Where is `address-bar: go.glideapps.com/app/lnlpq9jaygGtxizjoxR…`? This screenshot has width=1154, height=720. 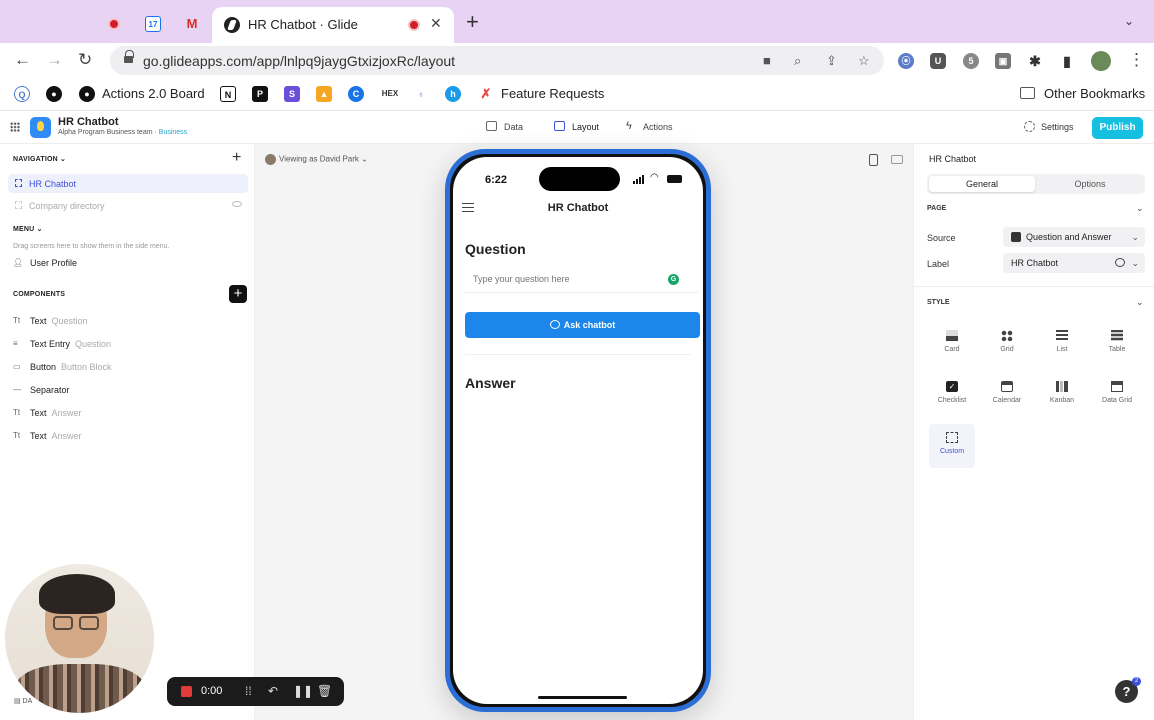
address-bar: go.glideapps.com/app/lnlpq9jaygGtxizjoxR… is located at coordinates (497, 60).